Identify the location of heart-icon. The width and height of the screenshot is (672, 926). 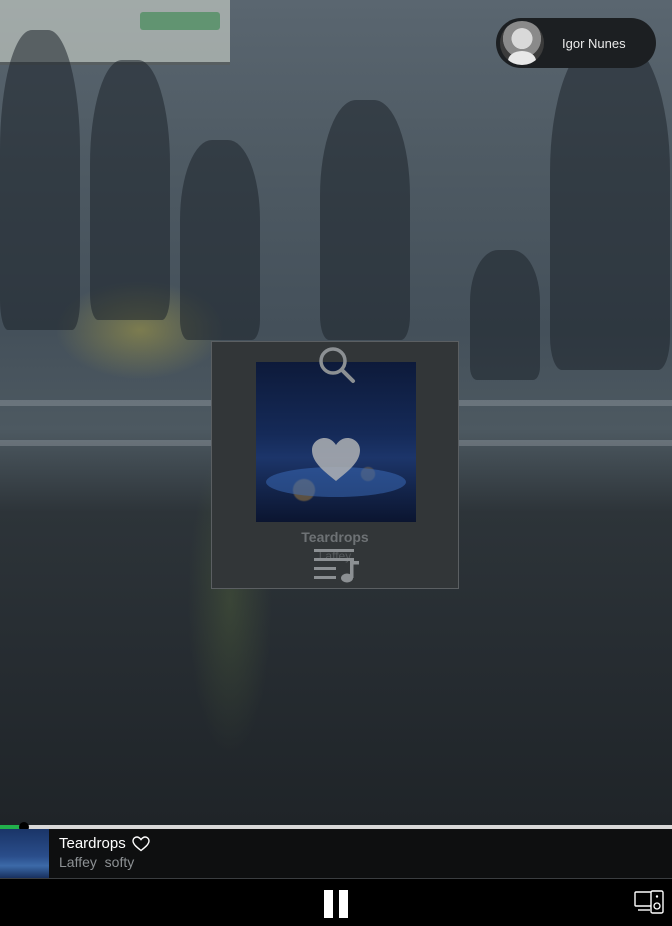
(336, 460).